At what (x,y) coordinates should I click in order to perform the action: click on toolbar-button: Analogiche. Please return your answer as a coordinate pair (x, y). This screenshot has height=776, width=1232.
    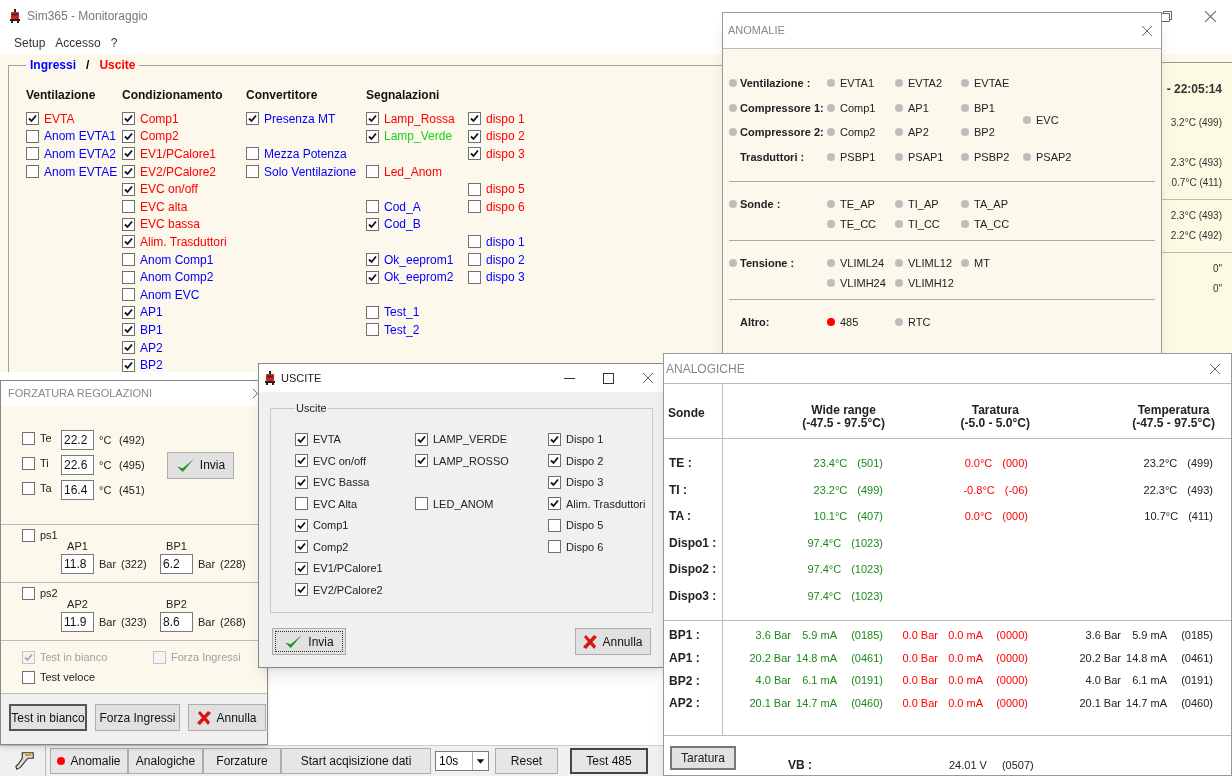
    Looking at the image, I should click on (165, 761).